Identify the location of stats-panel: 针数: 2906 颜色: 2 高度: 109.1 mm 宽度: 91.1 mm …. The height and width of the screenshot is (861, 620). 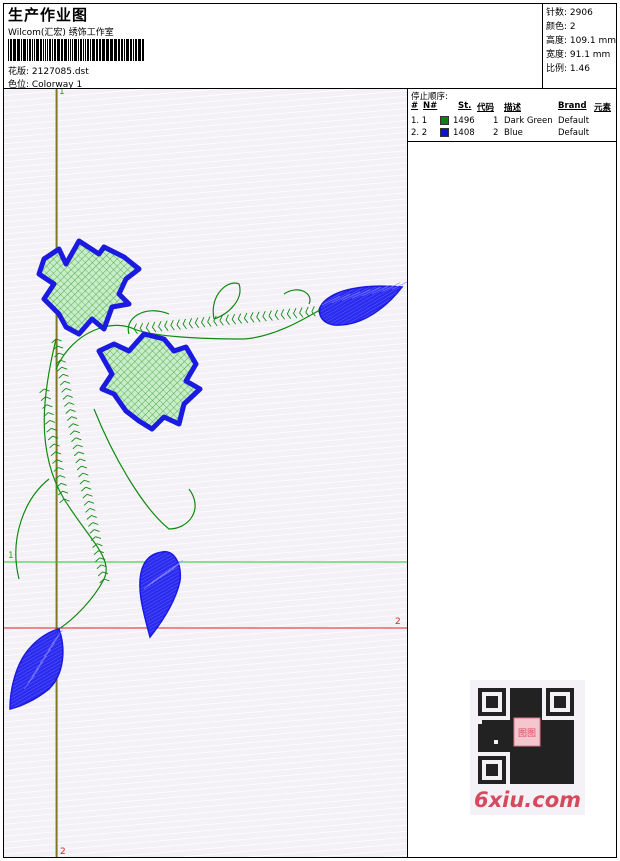
(579, 46).